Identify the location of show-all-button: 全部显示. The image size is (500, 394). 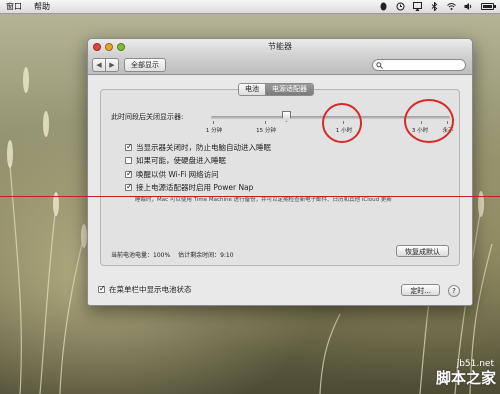
(145, 64).